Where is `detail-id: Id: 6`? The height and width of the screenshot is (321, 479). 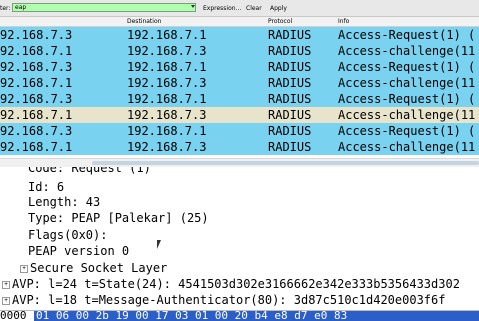 detail-id: Id: 6 is located at coordinates (46, 187).